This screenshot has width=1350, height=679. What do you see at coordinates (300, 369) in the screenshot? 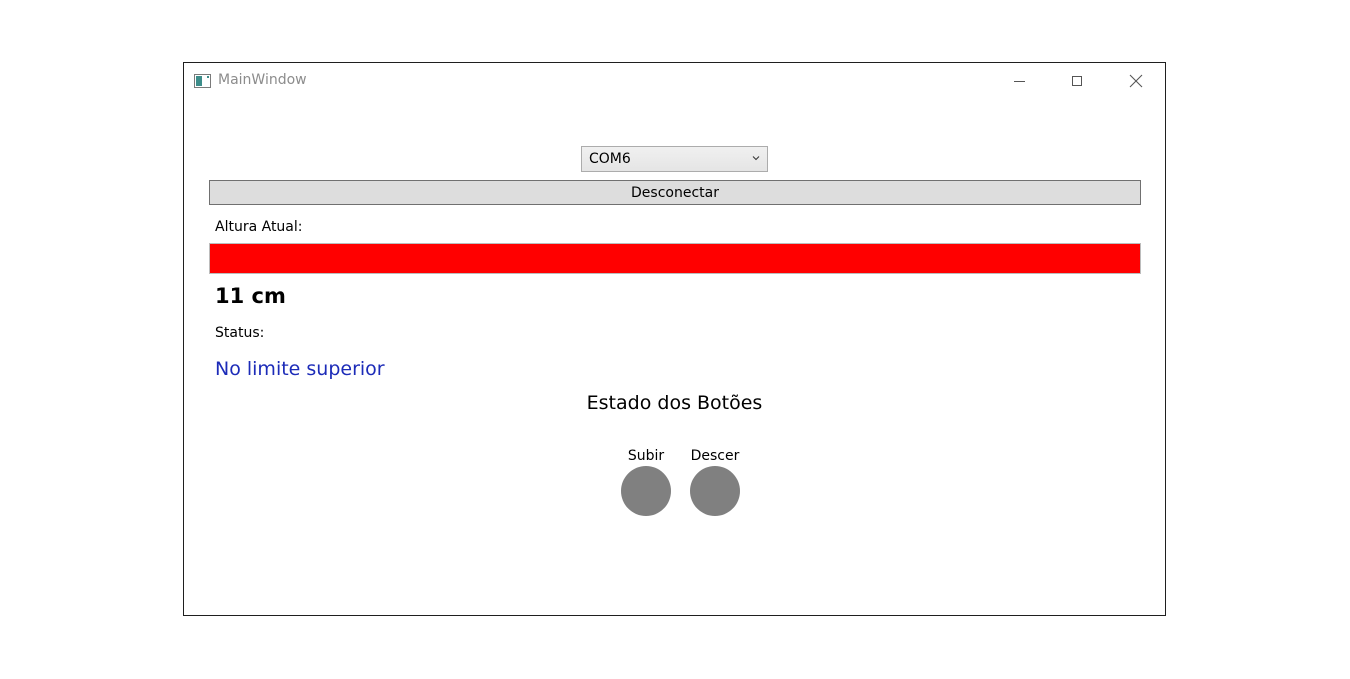
I see `status-value: No limite superior` at bounding box center [300, 369].